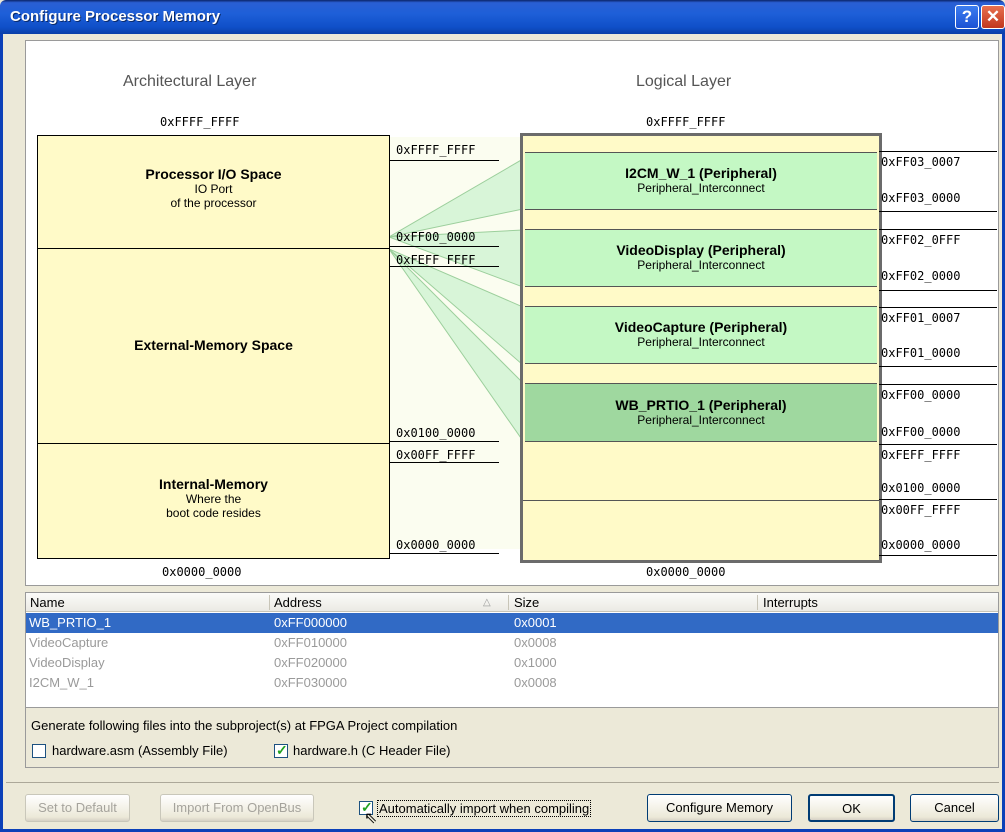  What do you see at coordinates (921, 395) in the screenshot?
I see `wb-prtio-high-address: 0xFF00_0000` at bounding box center [921, 395].